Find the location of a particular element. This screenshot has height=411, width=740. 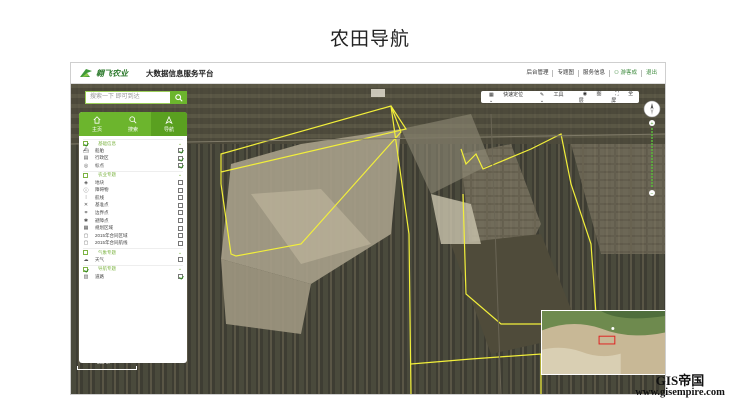

layer-item: ▢ 2015年合同区域 is located at coordinates (133, 236).